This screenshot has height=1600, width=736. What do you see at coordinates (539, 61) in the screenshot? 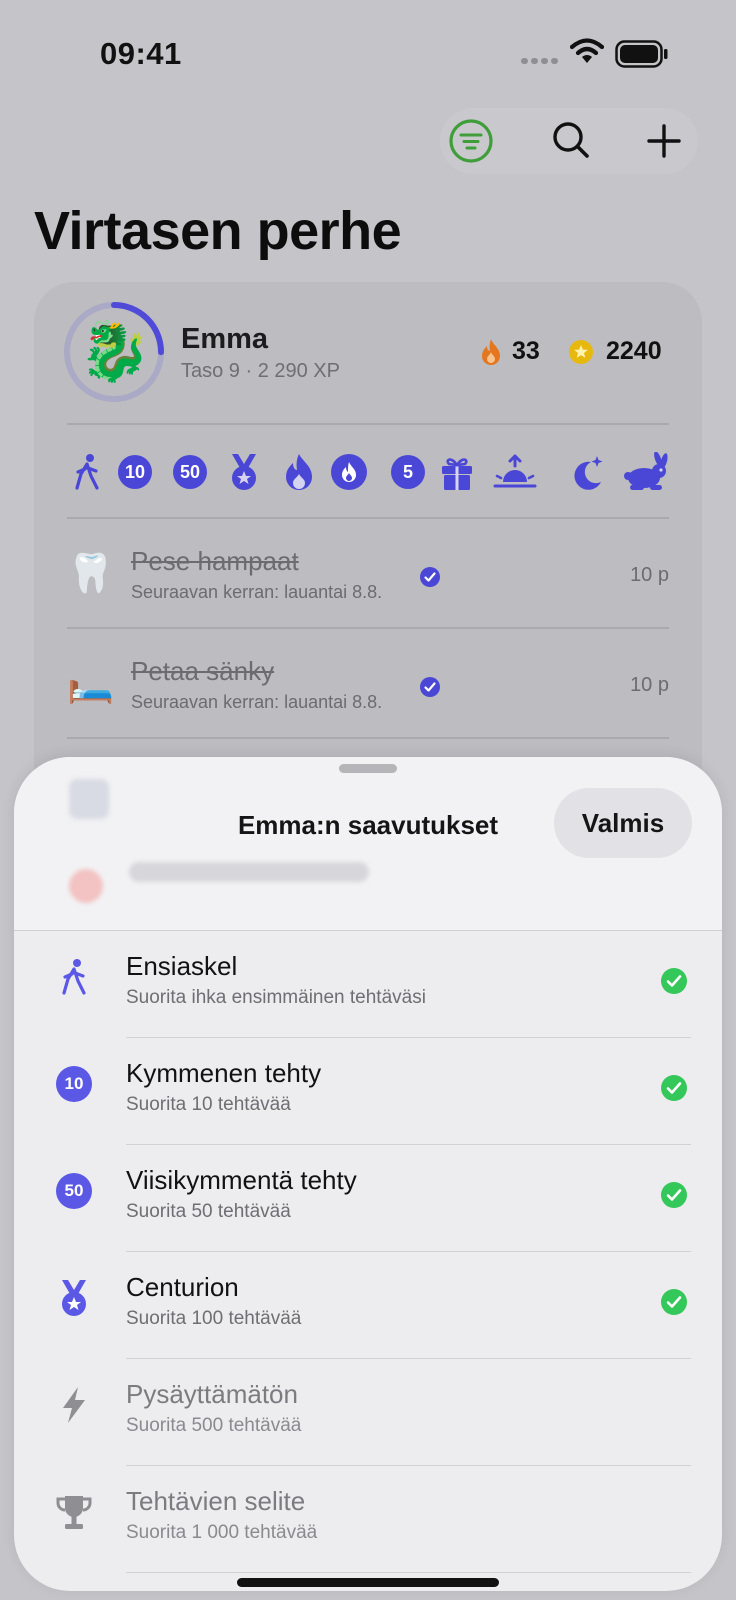
I see `cellular-signal-icon` at bounding box center [539, 61].